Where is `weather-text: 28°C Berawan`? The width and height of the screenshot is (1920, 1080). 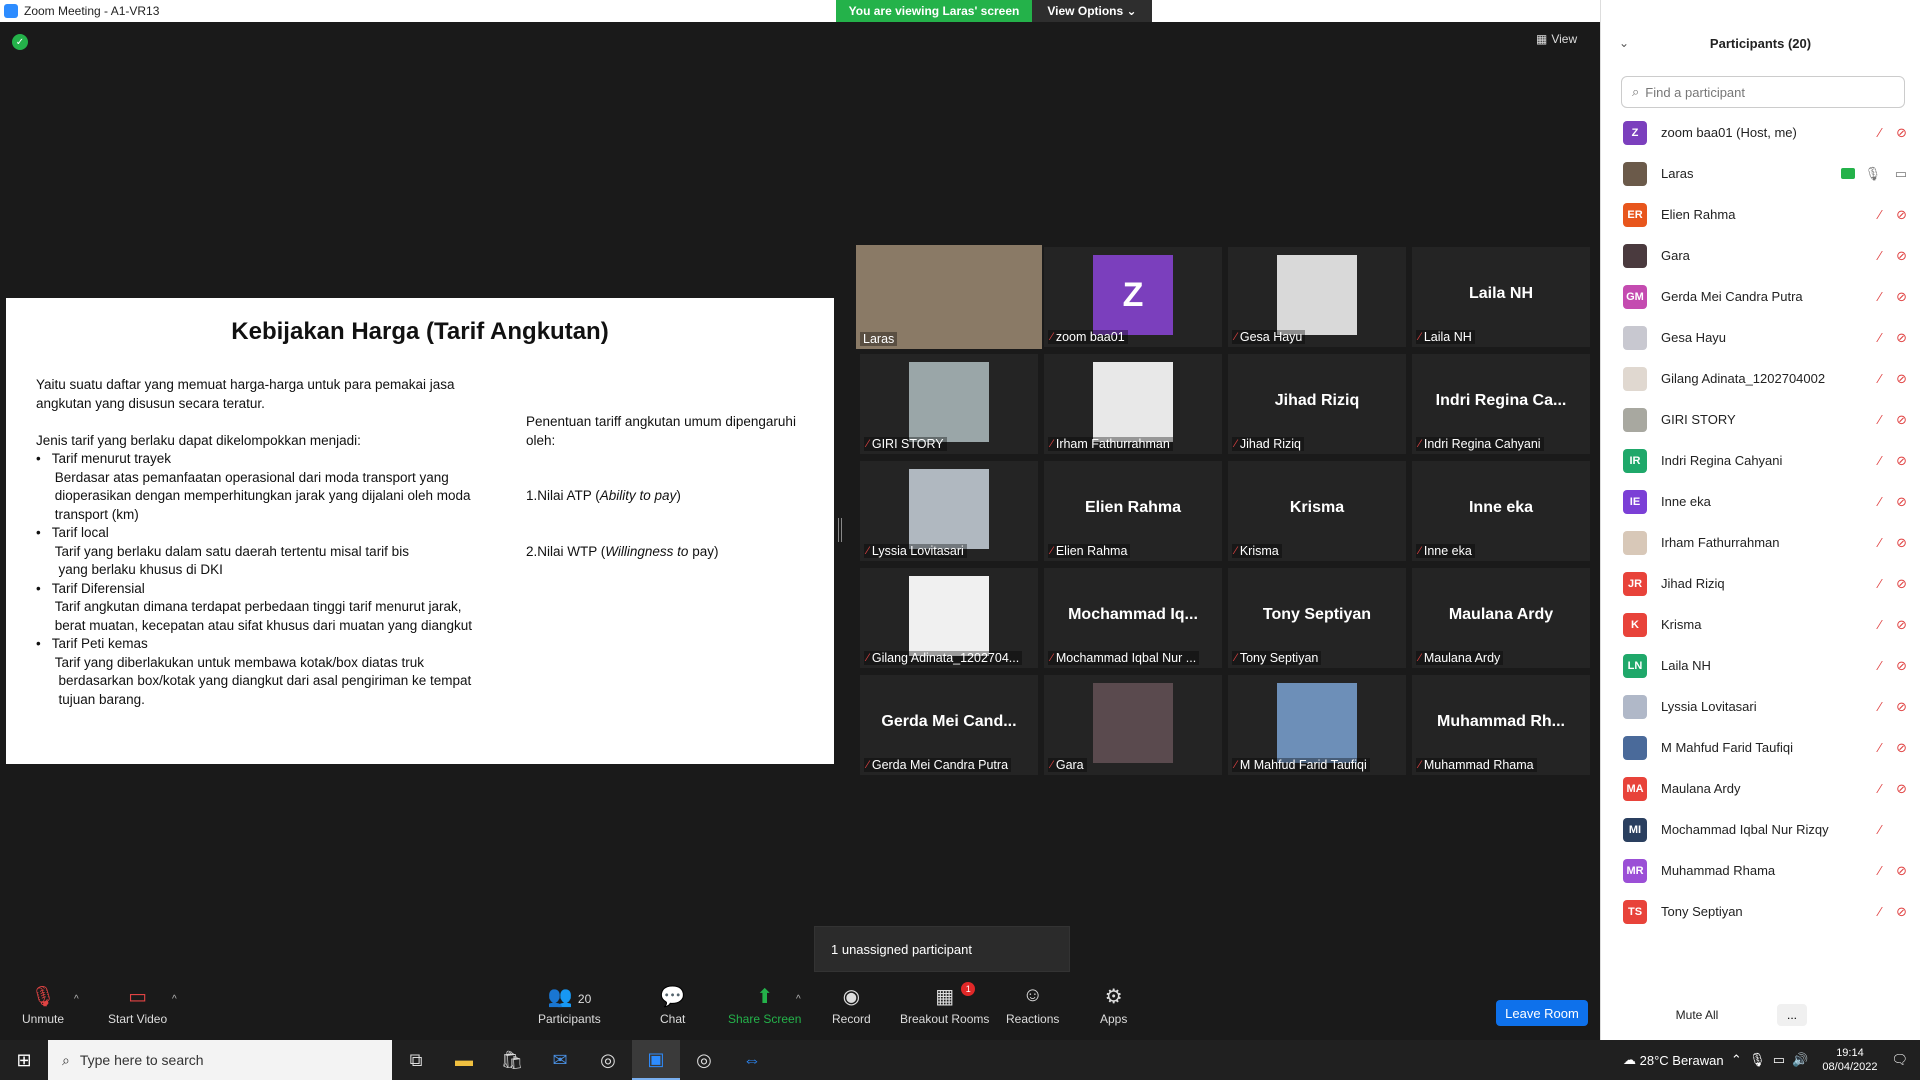 weather-text: 28°C Berawan is located at coordinates (1682, 1060).